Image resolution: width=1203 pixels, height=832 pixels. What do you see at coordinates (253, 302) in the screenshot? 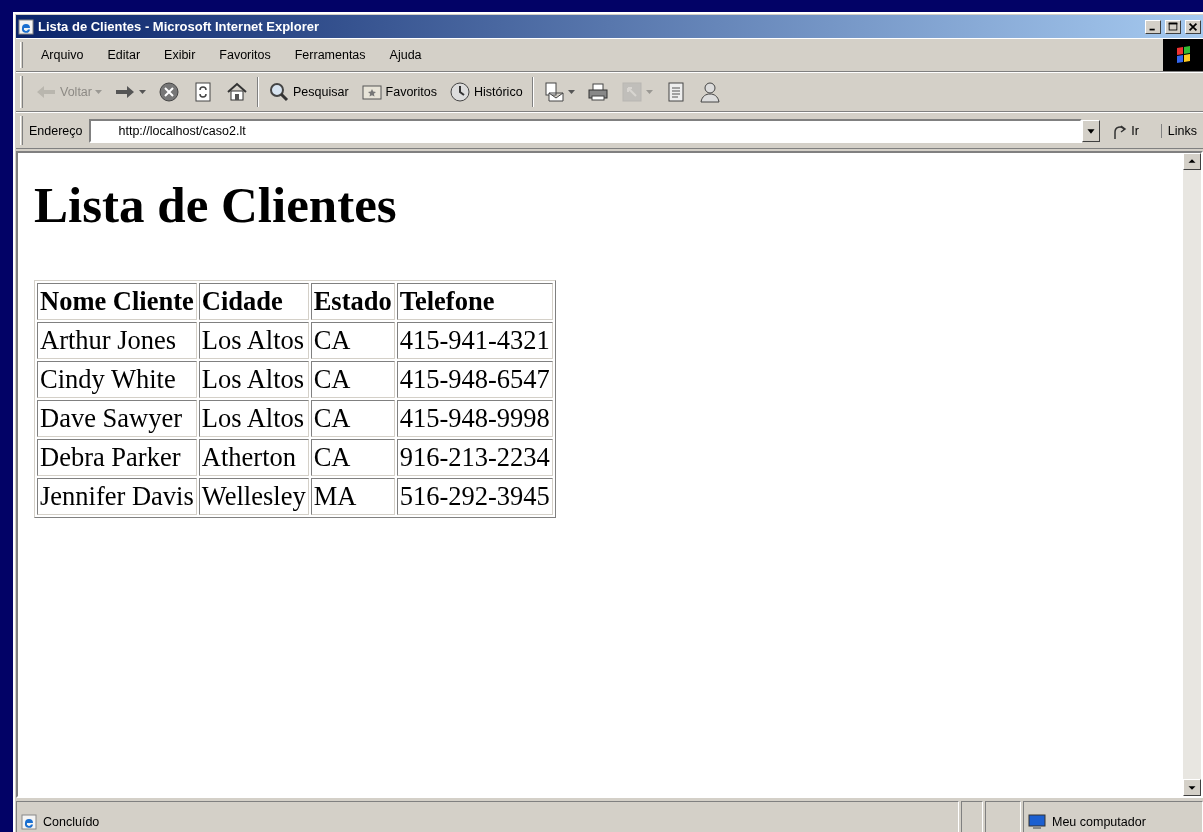
I see `column-header: Cidade` at bounding box center [253, 302].